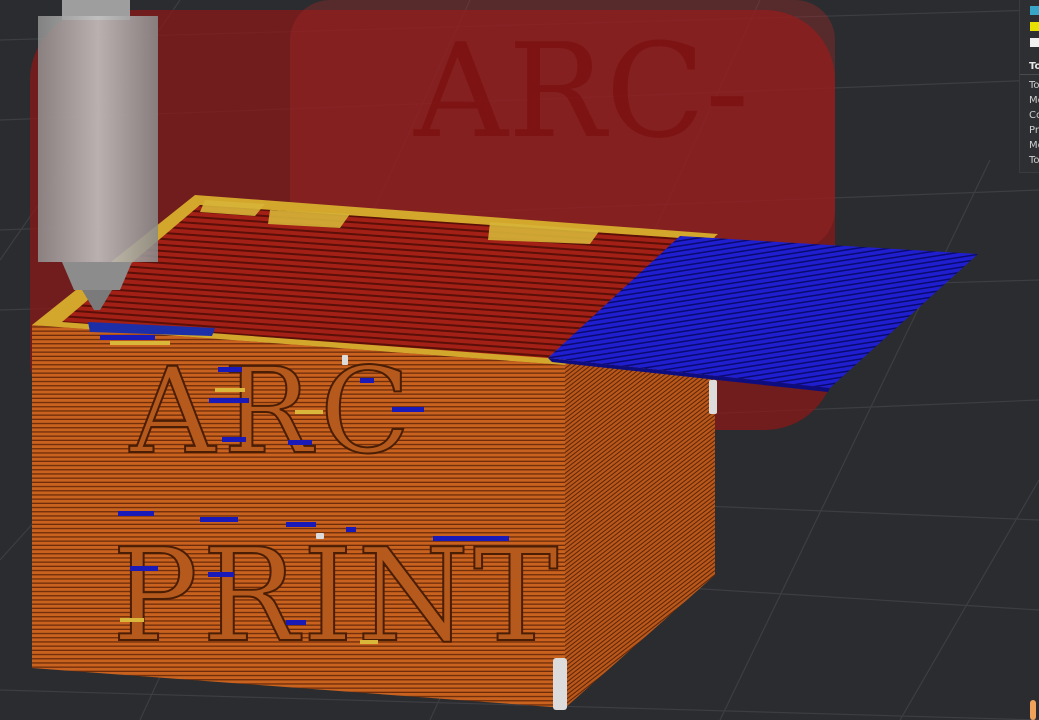 The image size is (1039, 720). Describe the element at coordinates (1034, 85) in the screenshot. I see `legend-row-1: To` at that location.